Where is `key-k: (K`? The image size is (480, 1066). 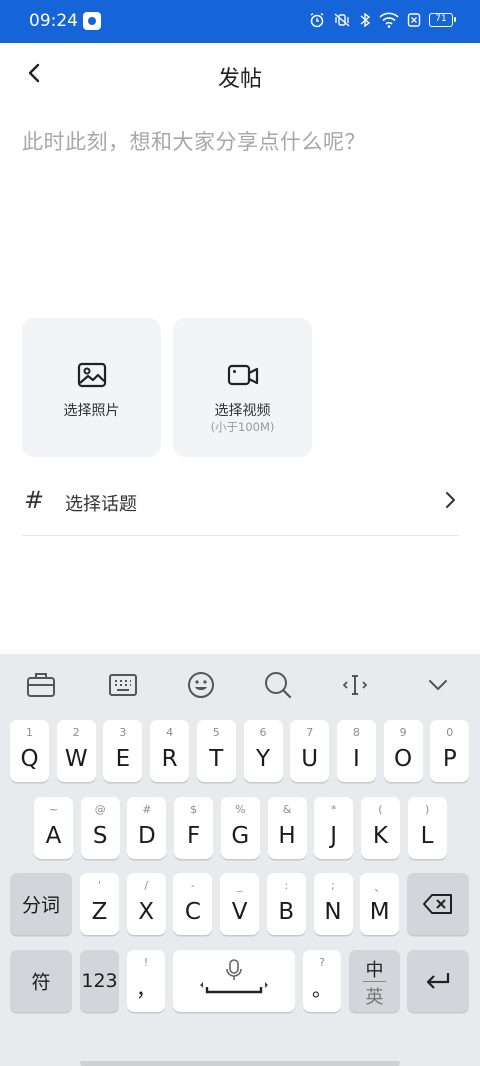
key-k: (K is located at coordinates (380, 828).